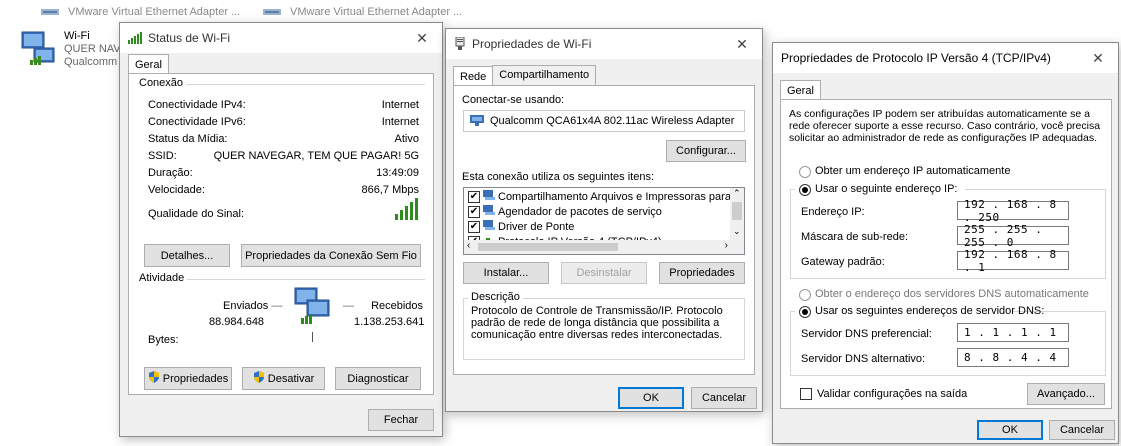  I want to click on disable-button: Desativar, so click(283, 378).